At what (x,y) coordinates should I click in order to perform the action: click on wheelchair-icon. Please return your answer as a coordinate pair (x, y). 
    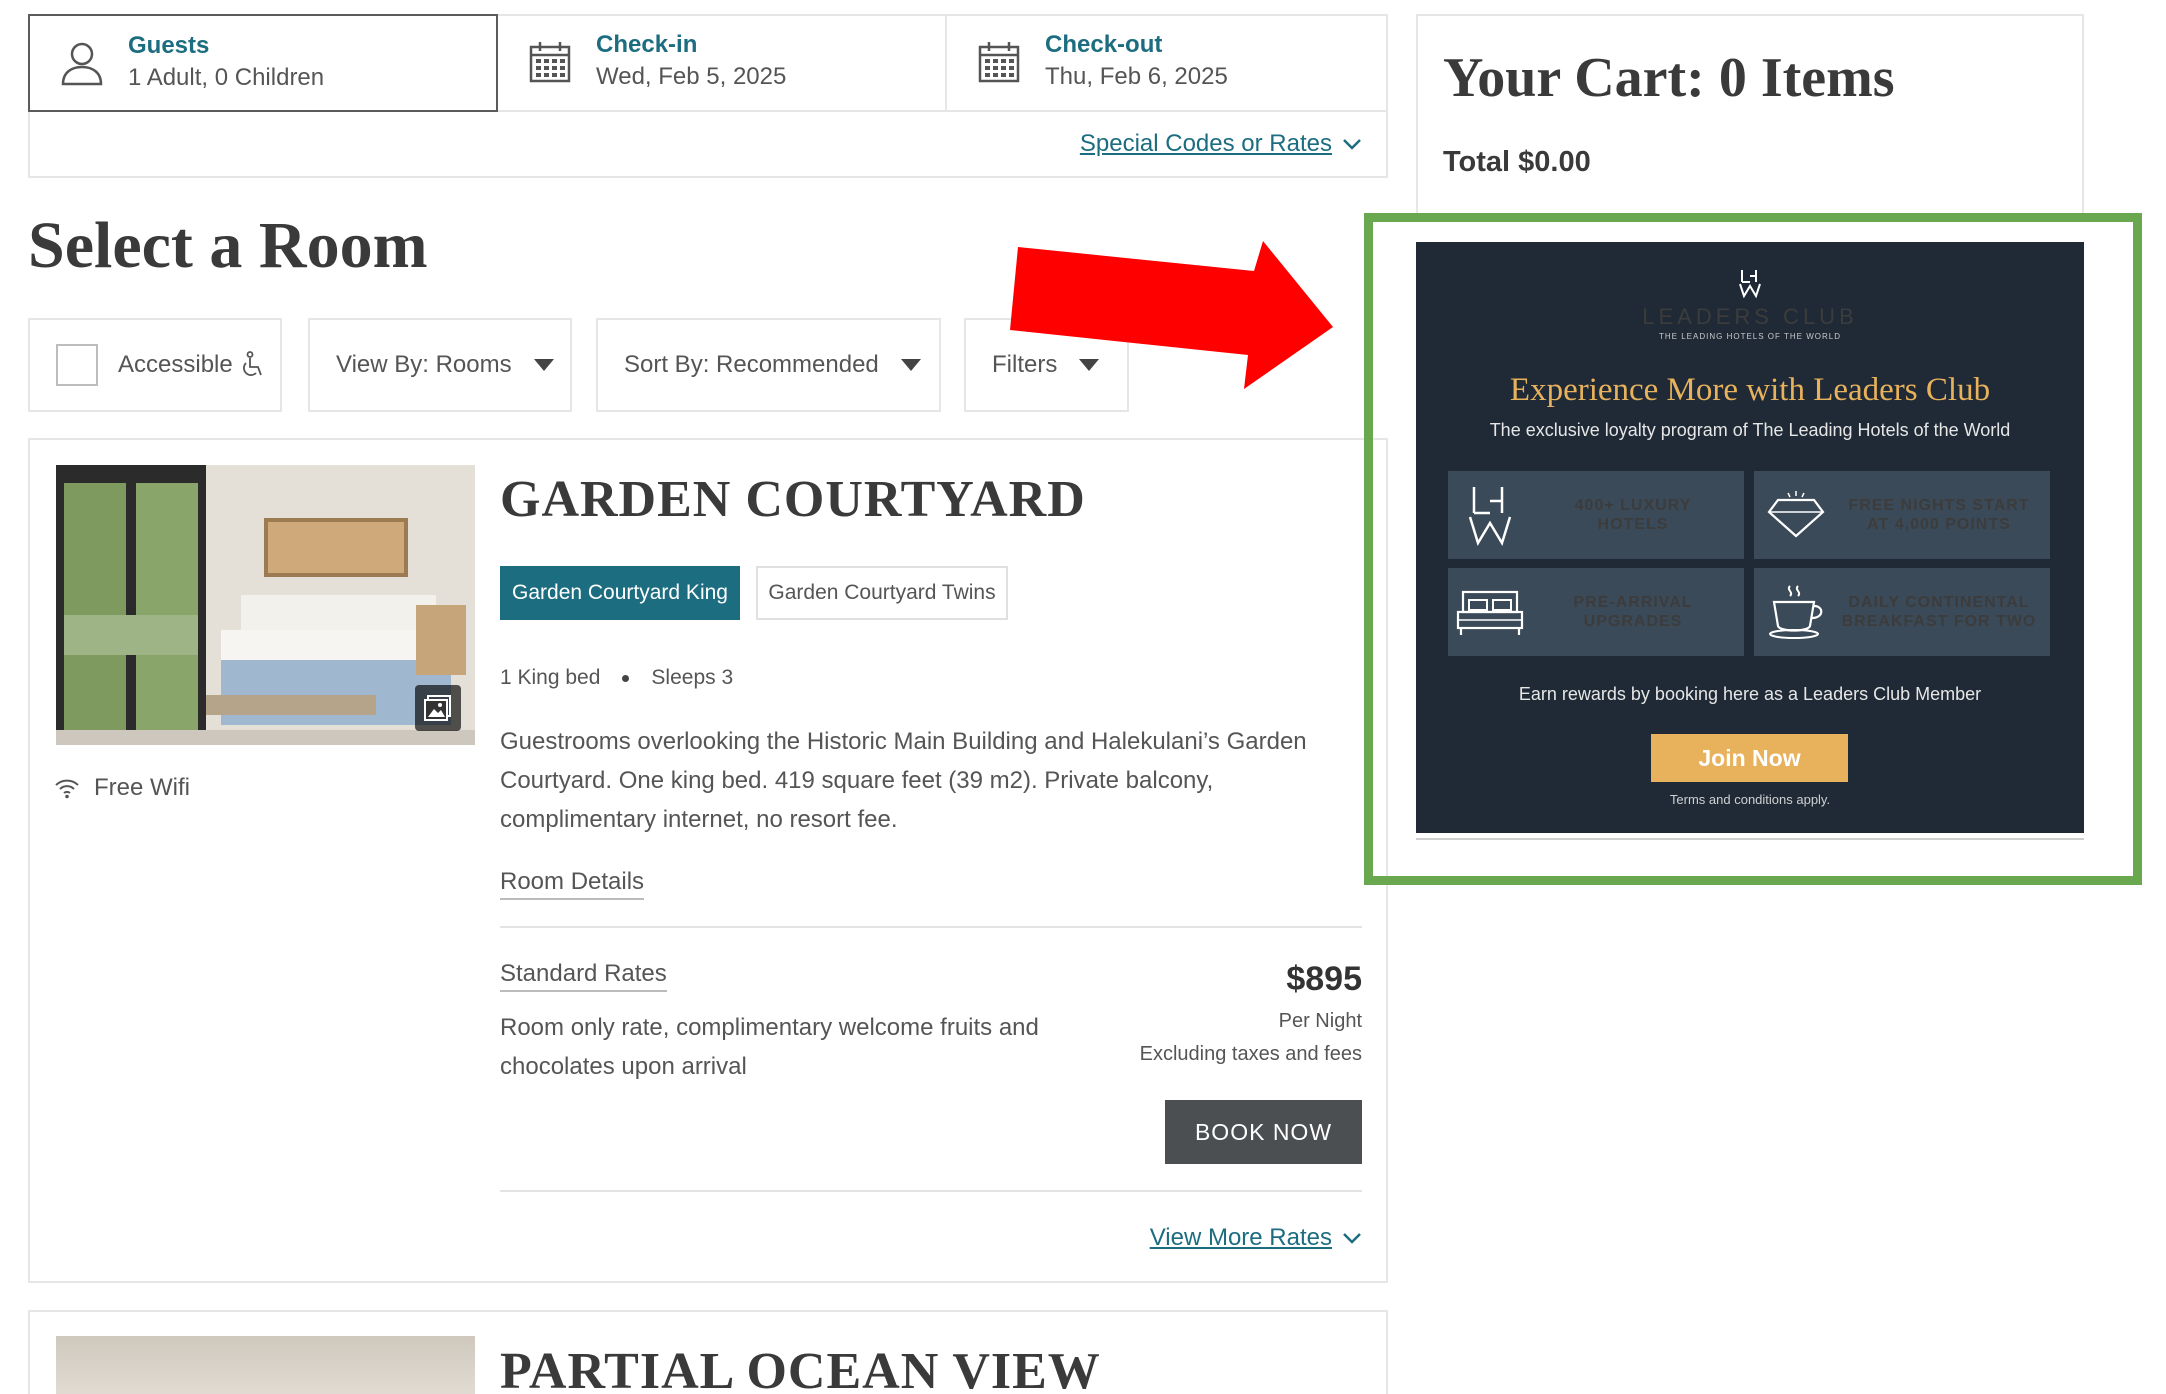
    Looking at the image, I should click on (252, 363).